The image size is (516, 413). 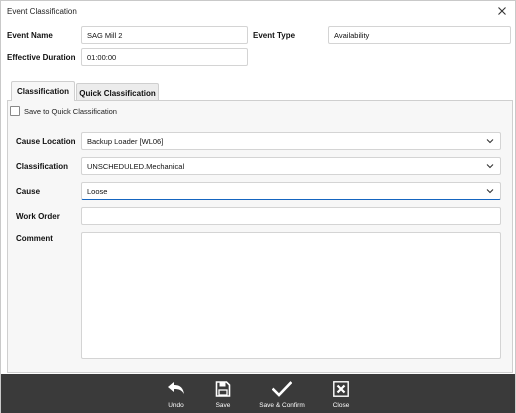 What do you see at coordinates (34, 238) in the screenshot?
I see `comment-label: Comment` at bounding box center [34, 238].